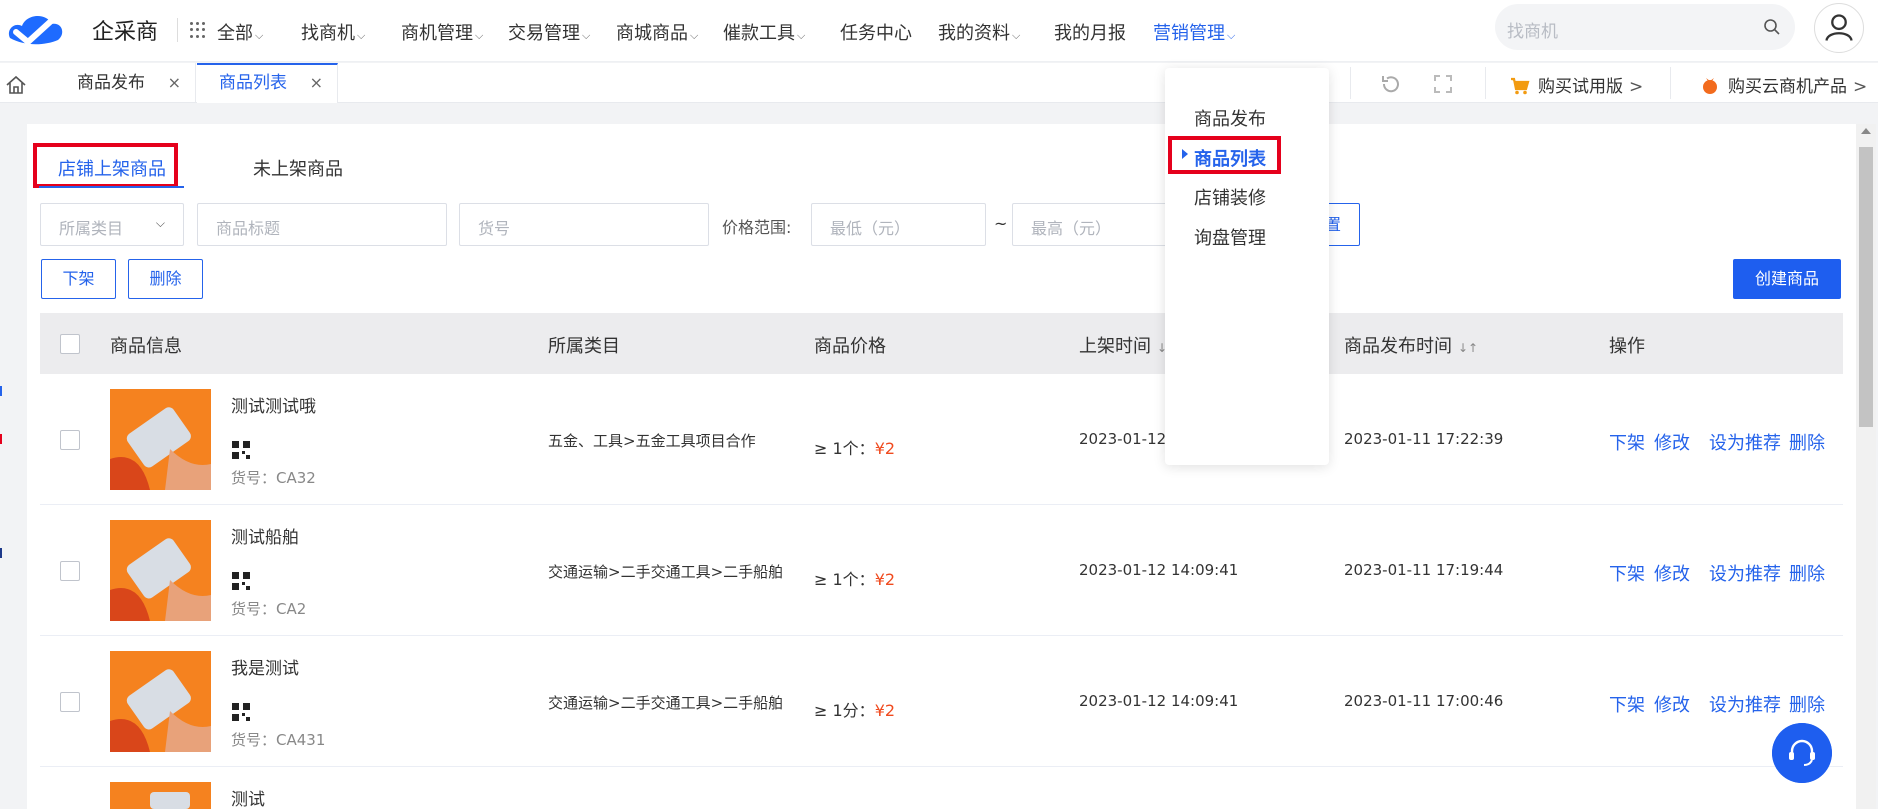 The height and width of the screenshot is (809, 1878). What do you see at coordinates (437, 33) in the screenshot?
I see `nav-label: 商机管理` at bounding box center [437, 33].